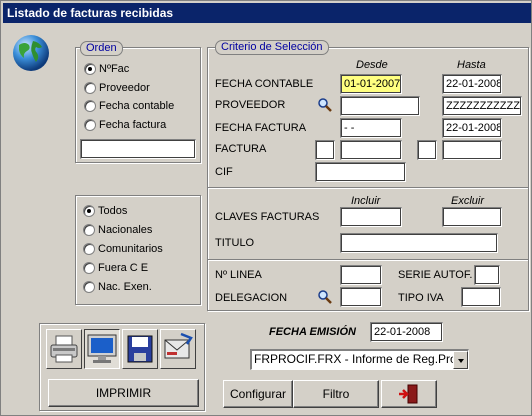 This screenshot has width=532, height=416. I want to click on fecha-factura-label: FECHA FACTURA, so click(261, 128).